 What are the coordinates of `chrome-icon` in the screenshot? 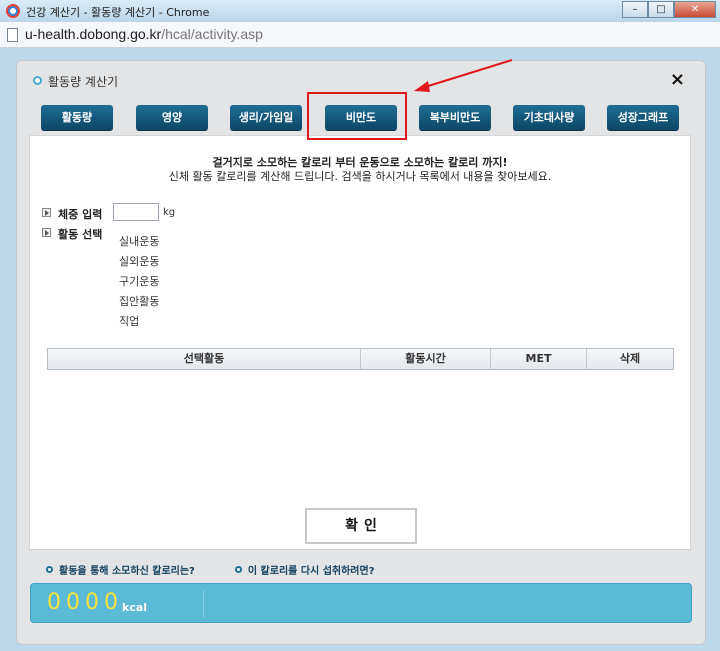 It's located at (13, 11).